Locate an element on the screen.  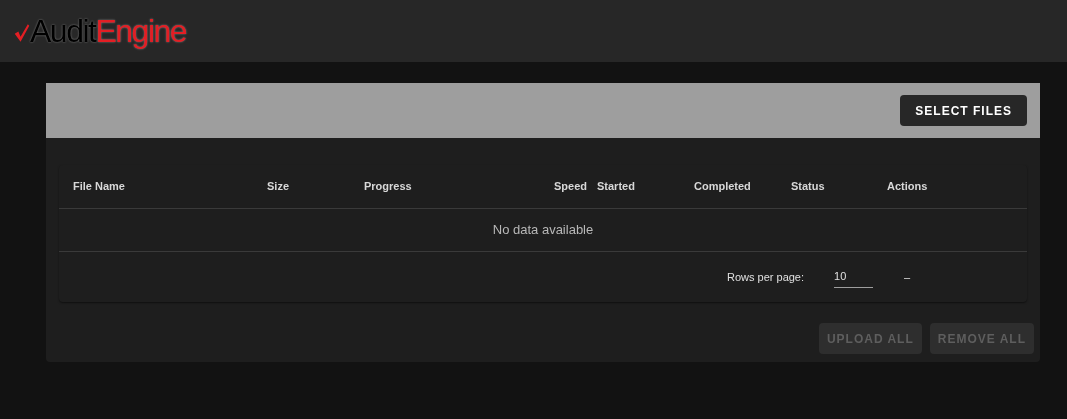
column-header: Started is located at coordinates (645, 186).